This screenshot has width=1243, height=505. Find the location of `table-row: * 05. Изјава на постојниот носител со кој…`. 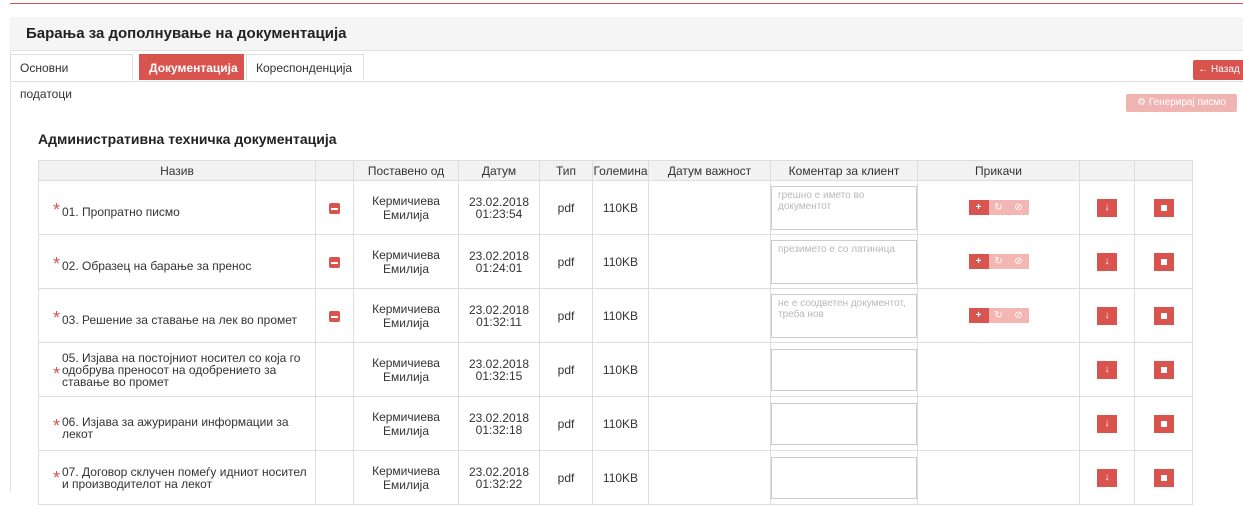

table-row: * 05. Изјава на постојниот носител со кој… is located at coordinates (615, 369).